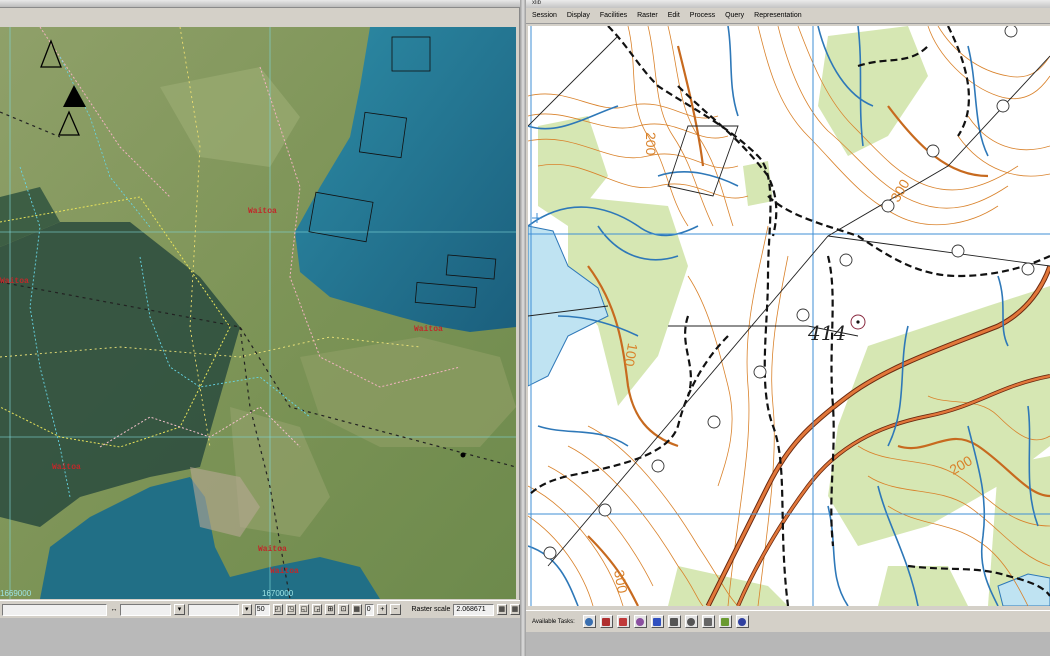  I want to click on zoom-level-field: 50, so click(262, 609).